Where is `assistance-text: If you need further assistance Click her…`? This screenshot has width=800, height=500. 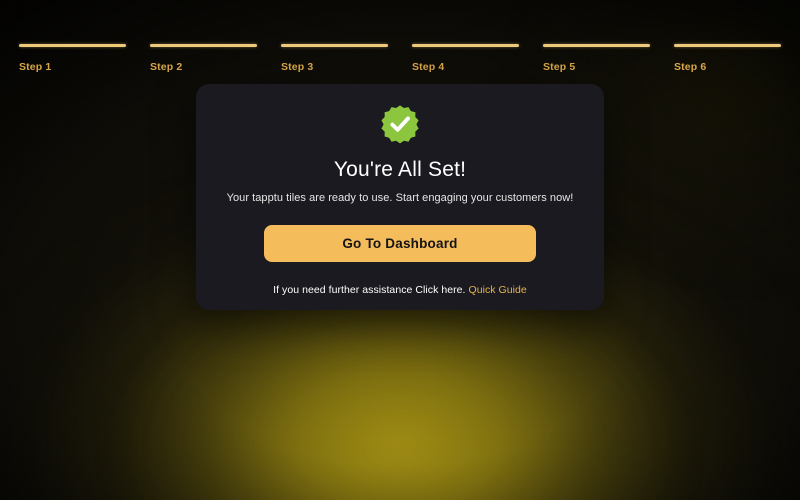
assistance-text: If you need further assistance Click her… is located at coordinates (369, 290).